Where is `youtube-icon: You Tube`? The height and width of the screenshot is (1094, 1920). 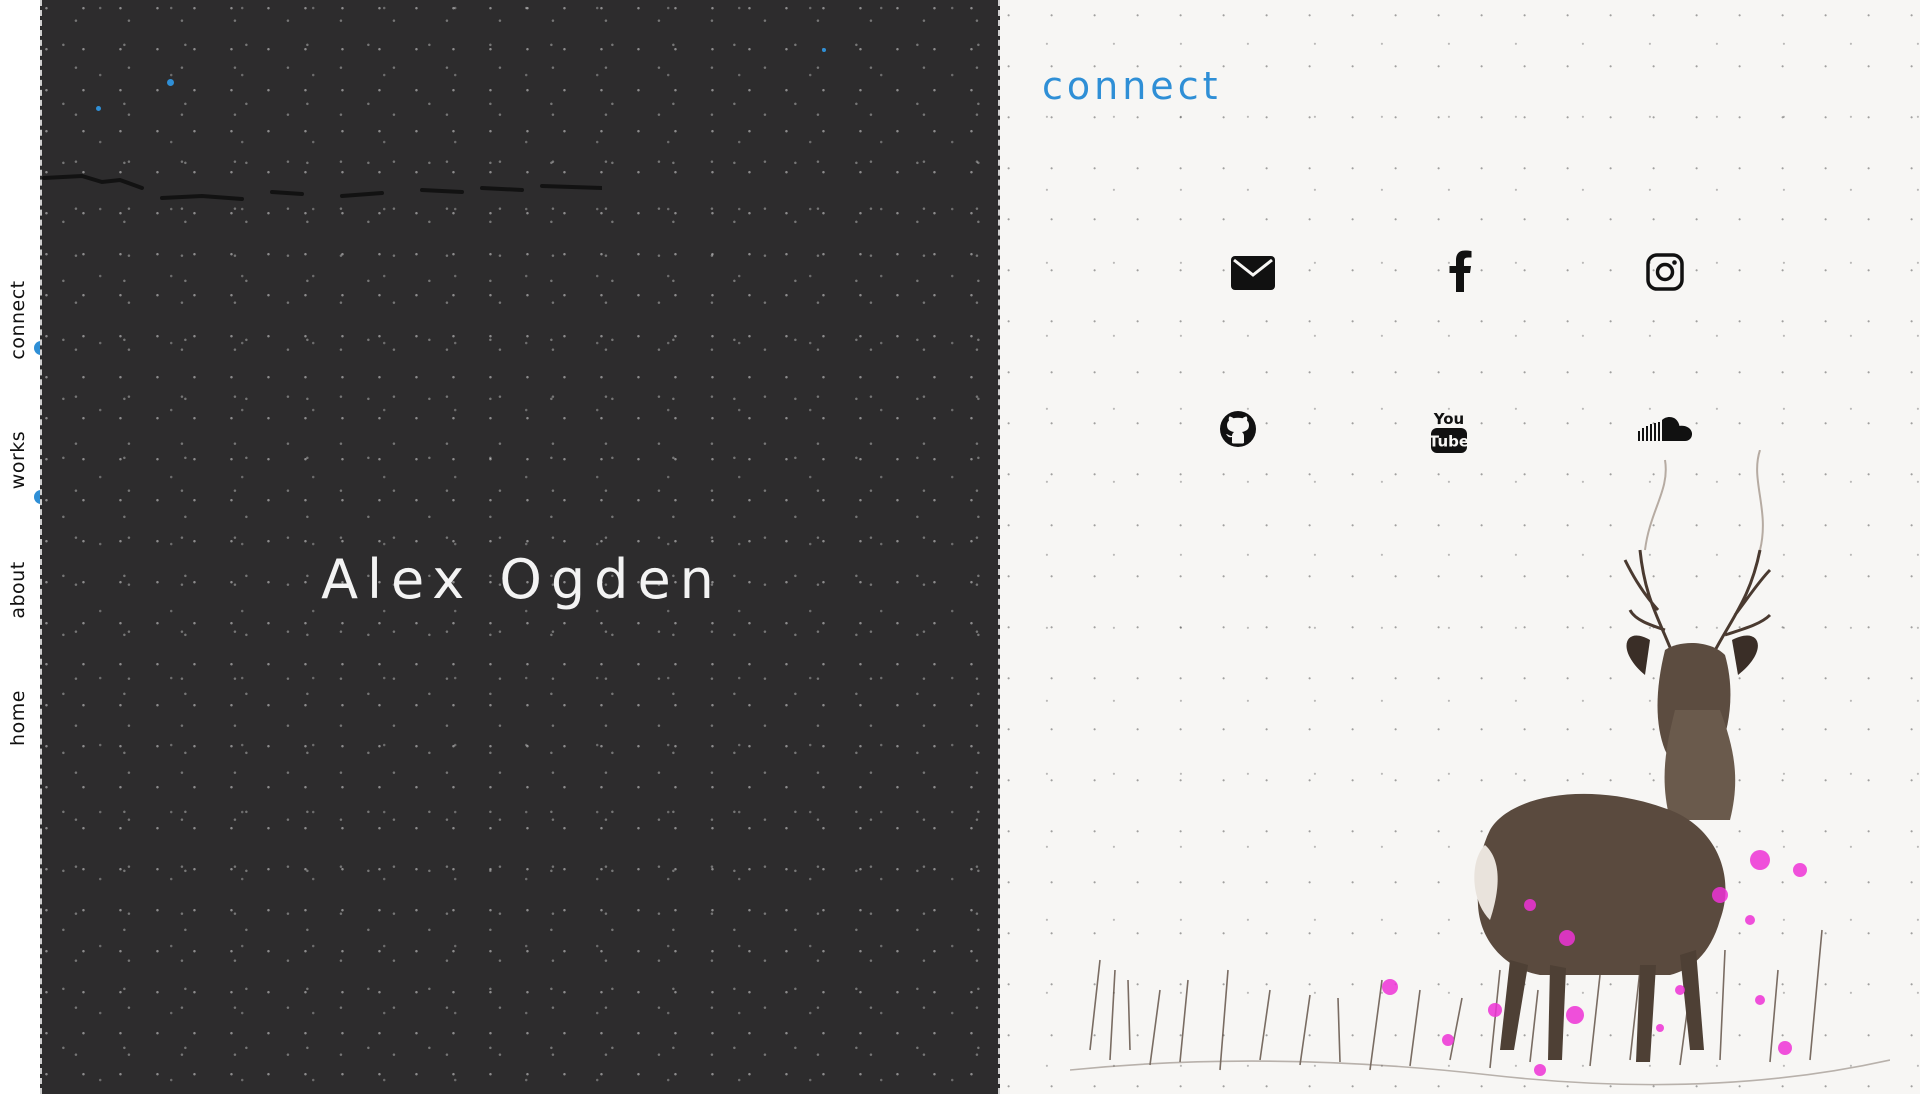
youtube-icon: You Tube is located at coordinates (1449, 431).